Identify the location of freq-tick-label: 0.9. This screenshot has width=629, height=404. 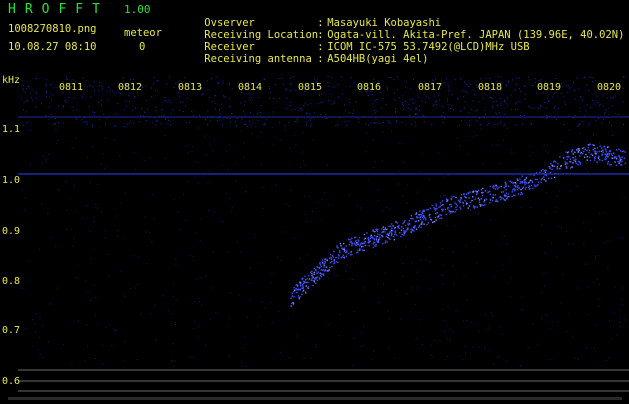
(11, 231).